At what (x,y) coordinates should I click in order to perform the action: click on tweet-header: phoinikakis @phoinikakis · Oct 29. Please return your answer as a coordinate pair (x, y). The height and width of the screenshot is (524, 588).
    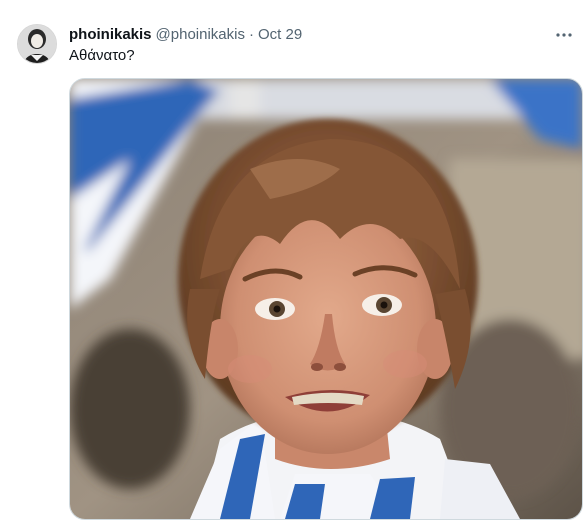
    Looking at the image, I should click on (185, 35).